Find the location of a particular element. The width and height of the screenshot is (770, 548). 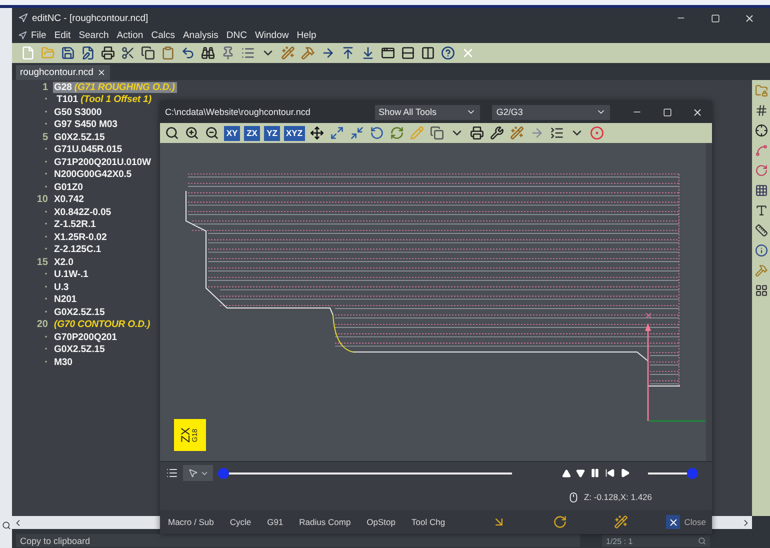

undo-icon is located at coordinates (188, 53).